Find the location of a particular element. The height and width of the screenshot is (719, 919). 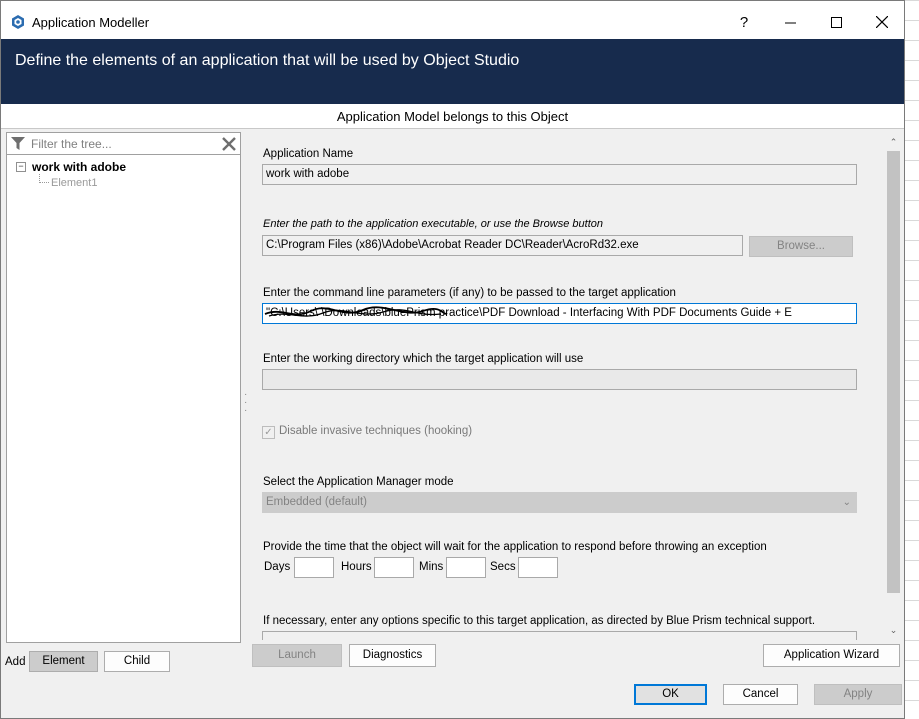

maximize-button is located at coordinates (836, 22).